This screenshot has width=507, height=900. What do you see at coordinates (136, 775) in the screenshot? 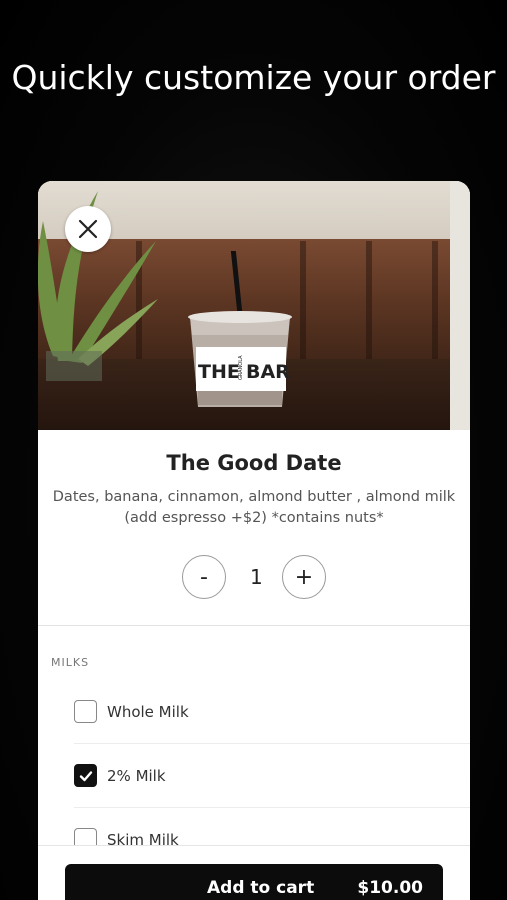
I see `option-label: 2% Milk` at bounding box center [136, 775].